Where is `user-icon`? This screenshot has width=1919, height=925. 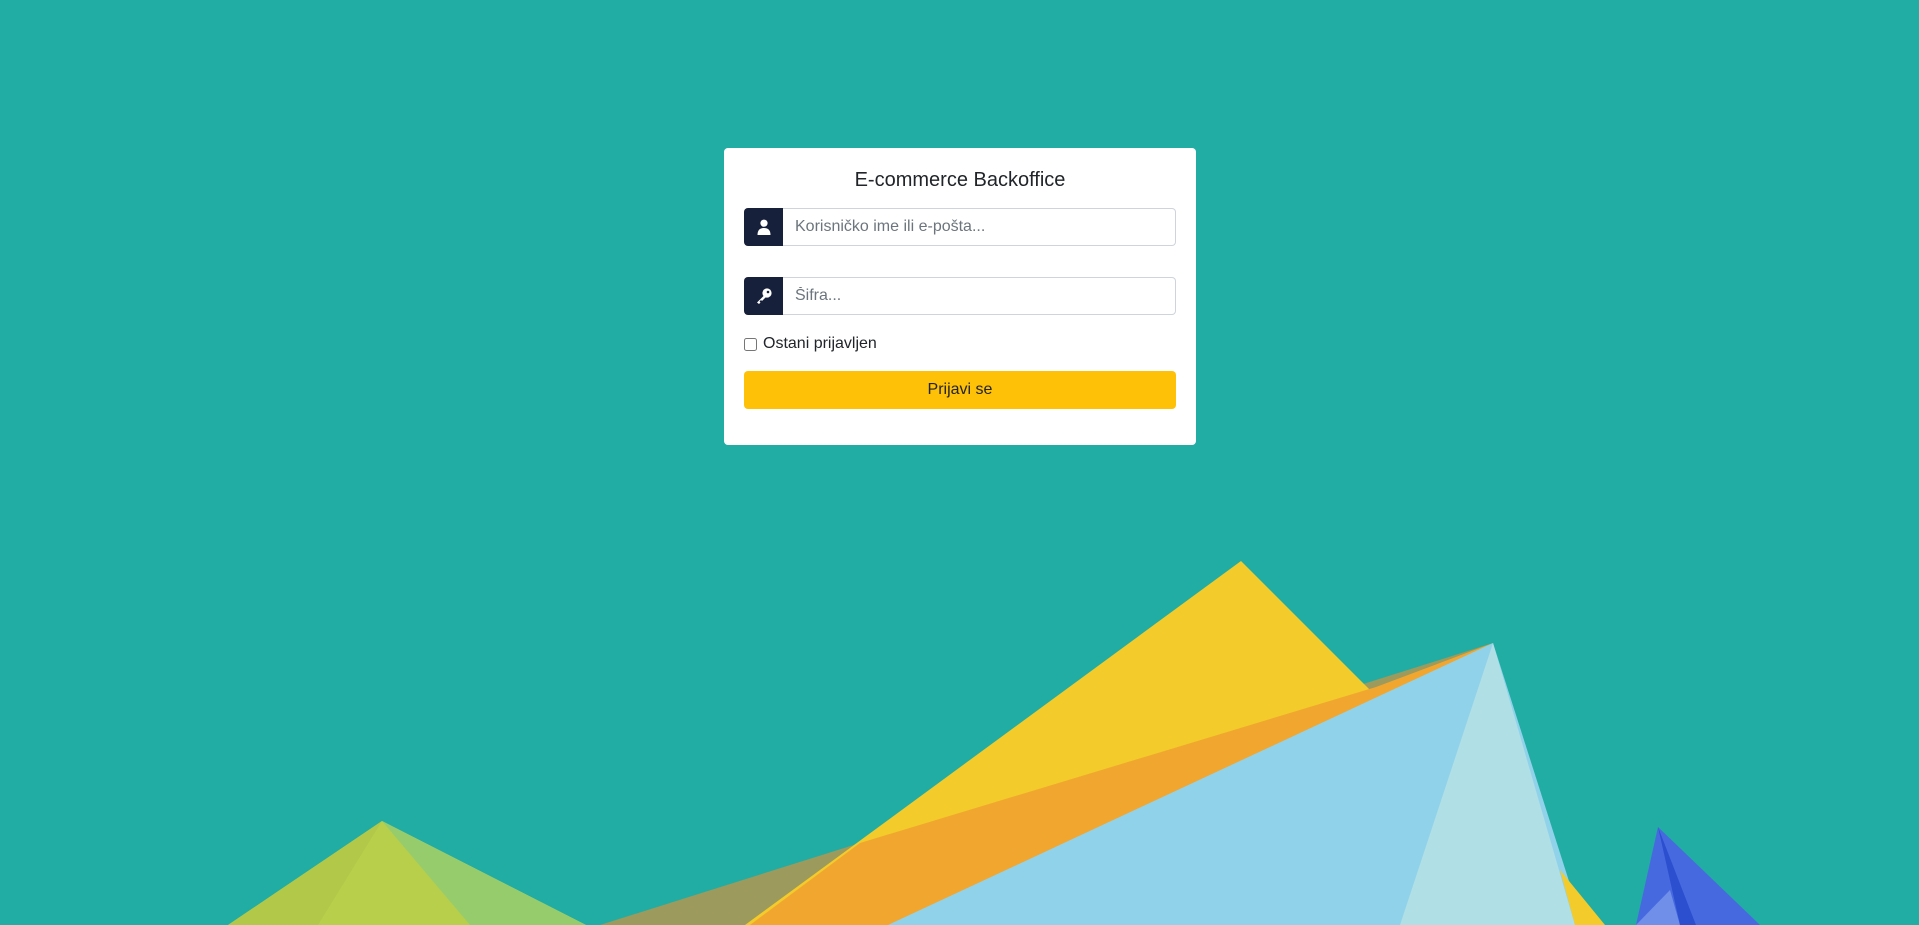
user-icon is located at coordinates (763, 227).